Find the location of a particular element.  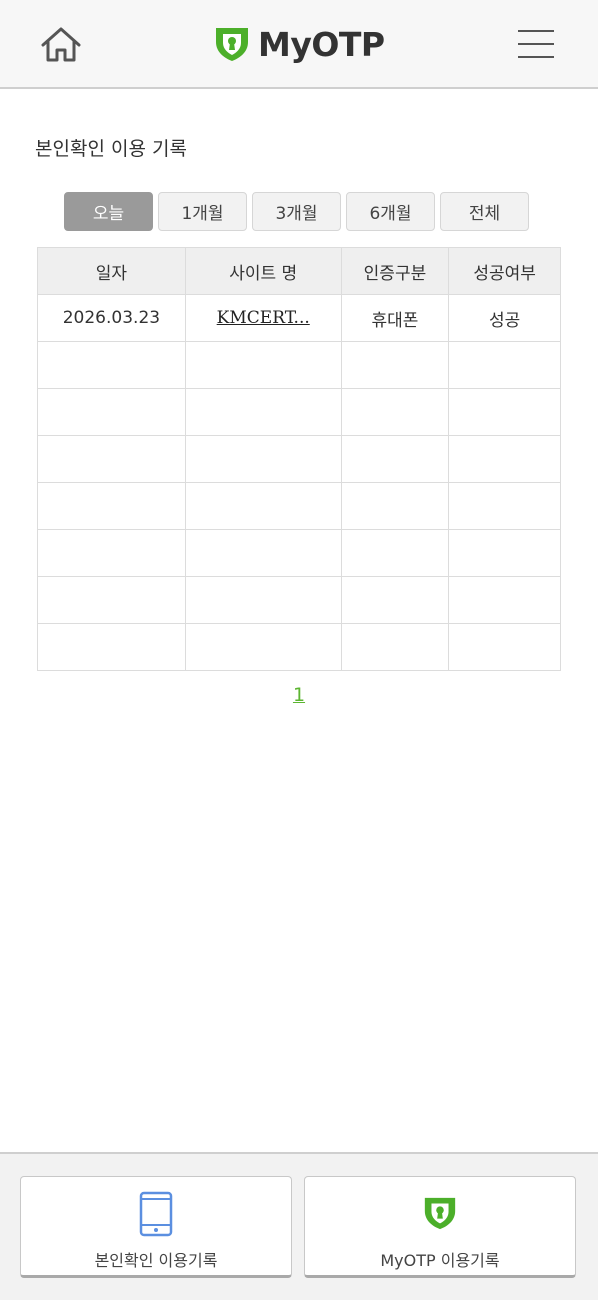

period-tabs: 오늘 1개월 3개월 6개월 전체 is located at coordinates (296, 211).